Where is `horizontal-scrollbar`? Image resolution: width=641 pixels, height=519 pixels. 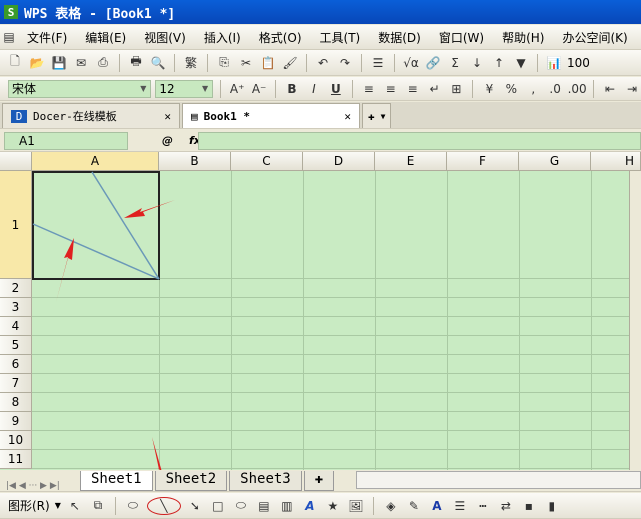
horizontal-scrollbar is located at coordinates (498, 480).